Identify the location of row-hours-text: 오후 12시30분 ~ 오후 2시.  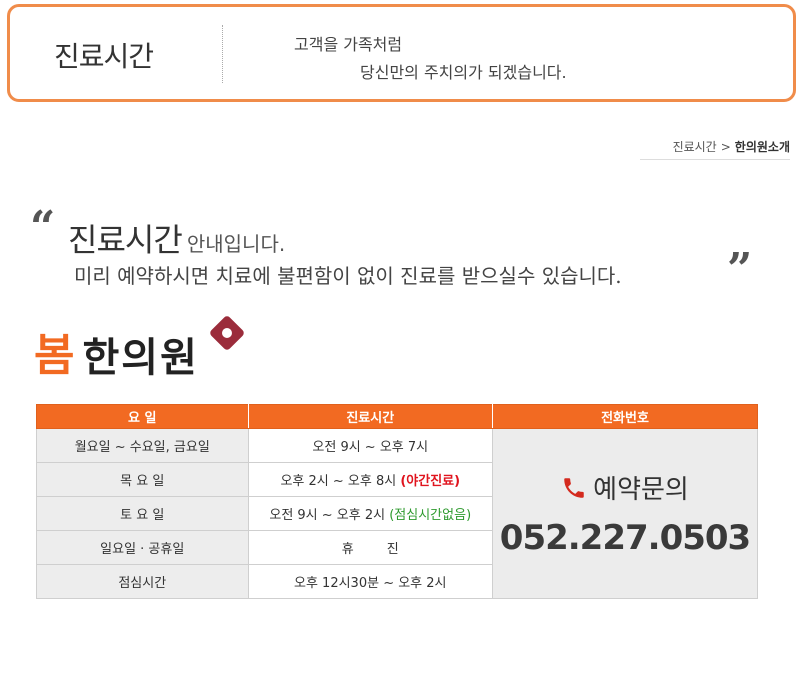
(370, 583).